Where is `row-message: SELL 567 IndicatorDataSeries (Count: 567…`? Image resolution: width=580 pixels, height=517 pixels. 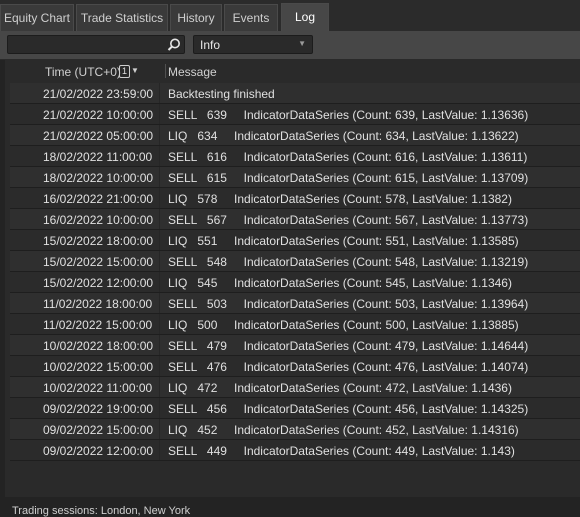 row-message: SELL 567 IndicatorDataSeries (Count: 567… is located at coordinates (348, 220).